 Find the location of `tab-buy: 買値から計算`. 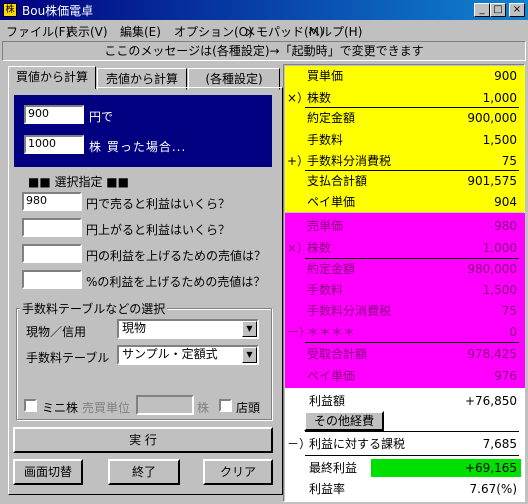

tab-buy: 買値から計算 is located at coordinates (52, 77).